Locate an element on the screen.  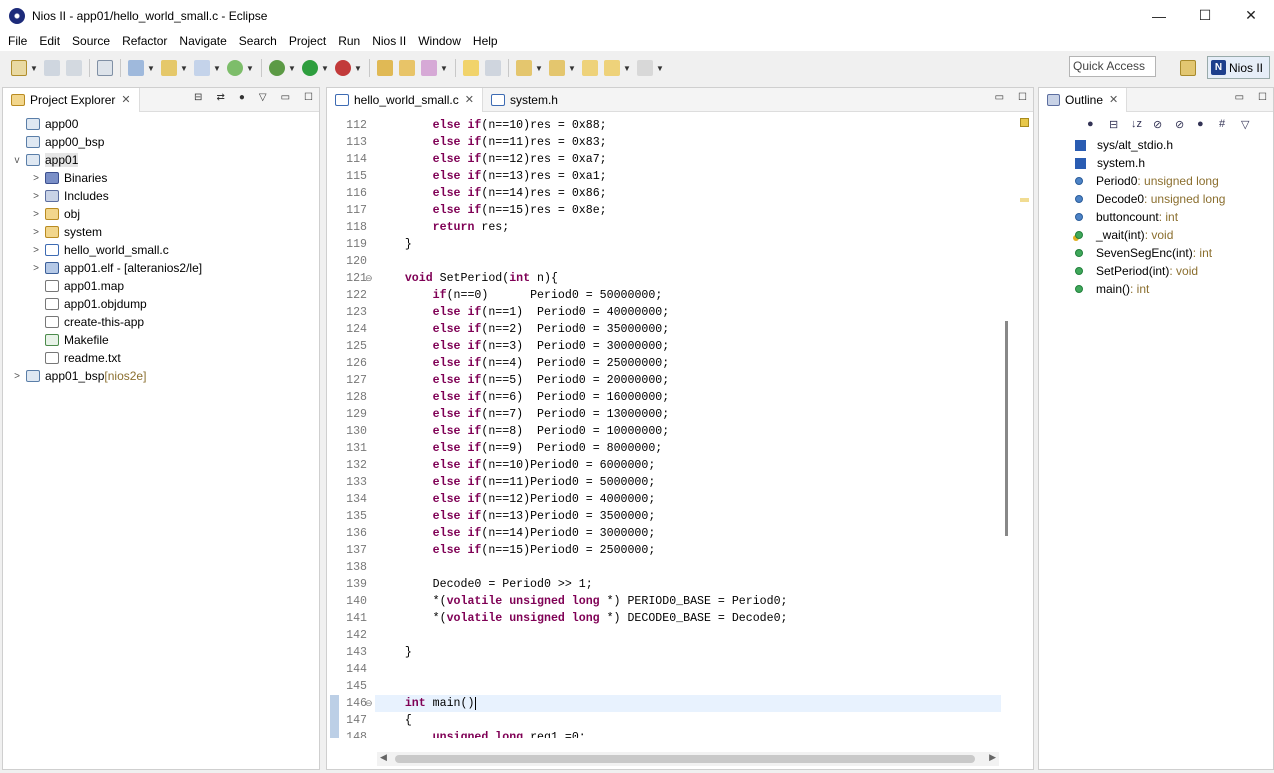
scroll-thumb is located at coordinates (685, 759).